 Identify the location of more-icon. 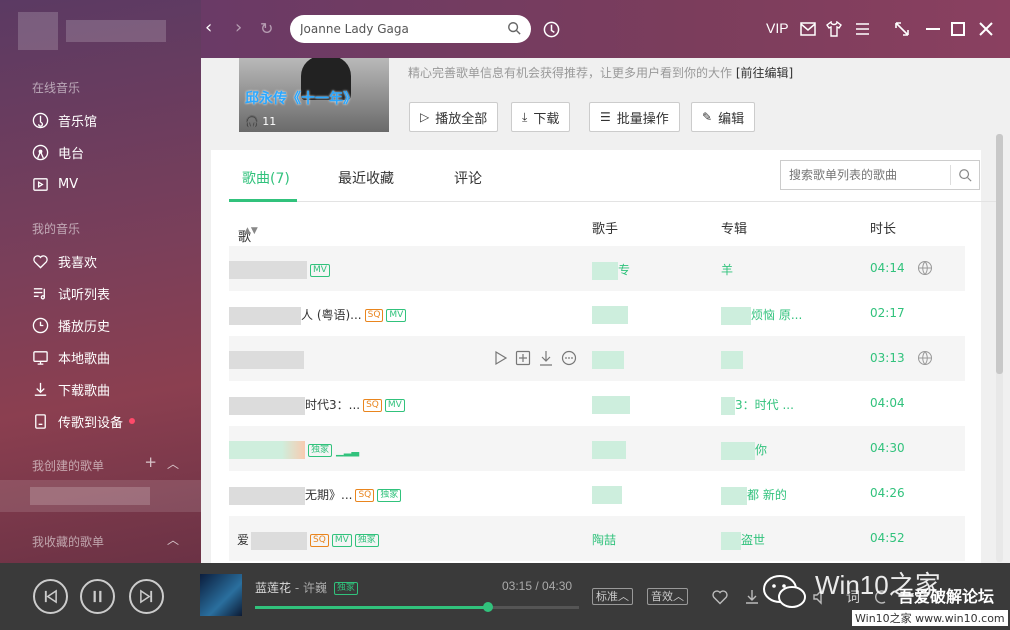
(569, 358).